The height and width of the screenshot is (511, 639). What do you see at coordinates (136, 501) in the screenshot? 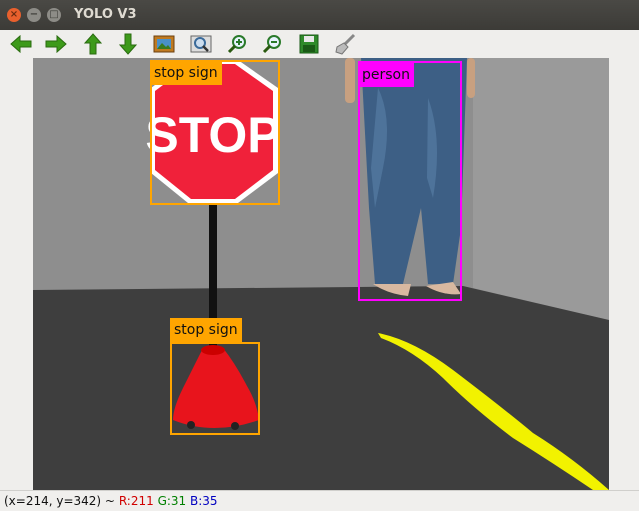
I see `pixel-red-value: R:211` at bounding box center [136, 501].